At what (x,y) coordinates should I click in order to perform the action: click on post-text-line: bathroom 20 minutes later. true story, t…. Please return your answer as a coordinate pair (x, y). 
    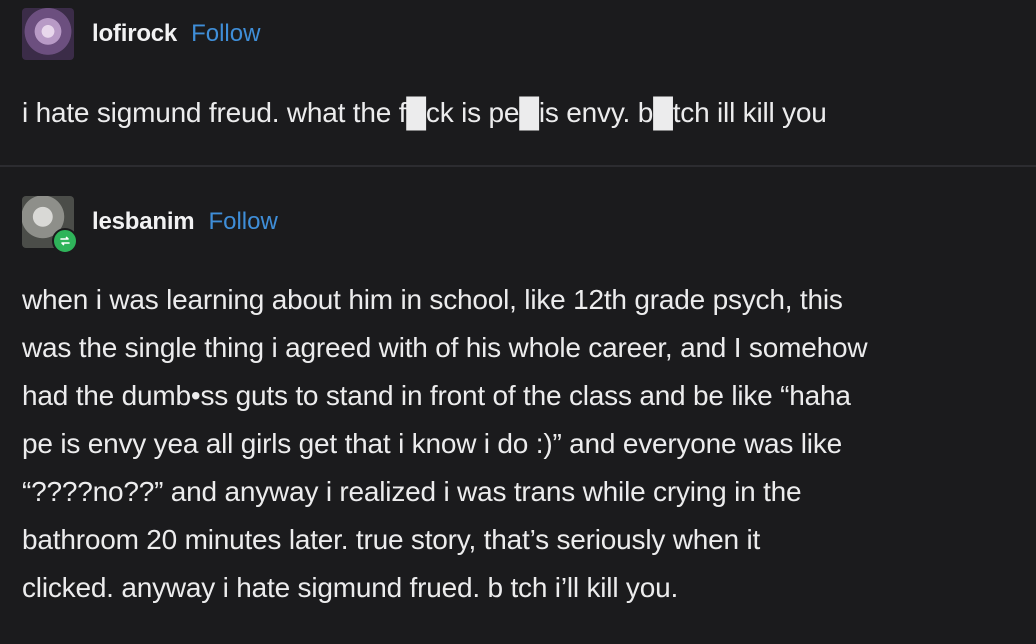
    Looking at the image, I should click on (391, 539).